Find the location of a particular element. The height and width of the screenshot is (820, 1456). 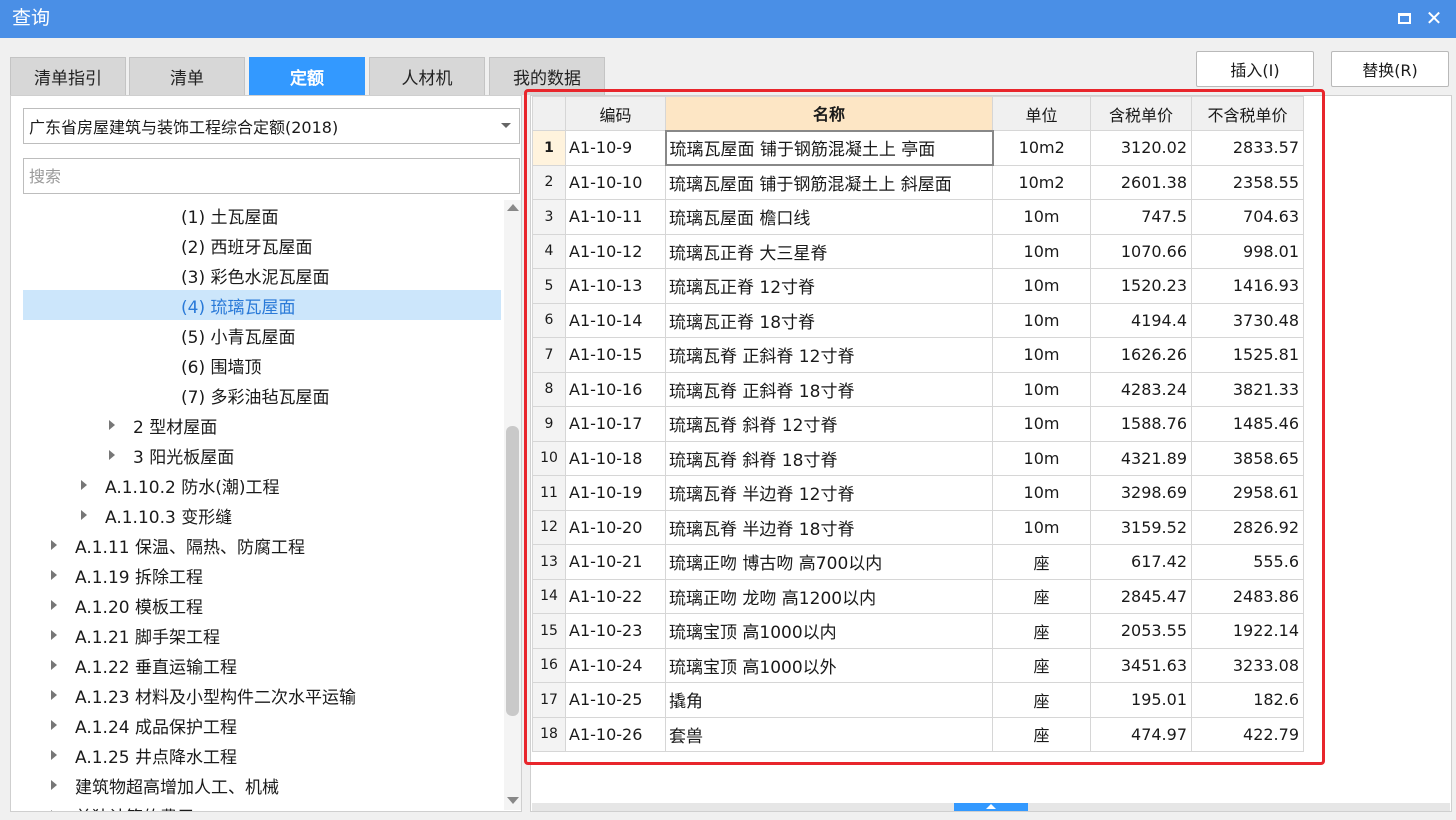

cell-name: 套兽 is located at coordinates (829, 734).